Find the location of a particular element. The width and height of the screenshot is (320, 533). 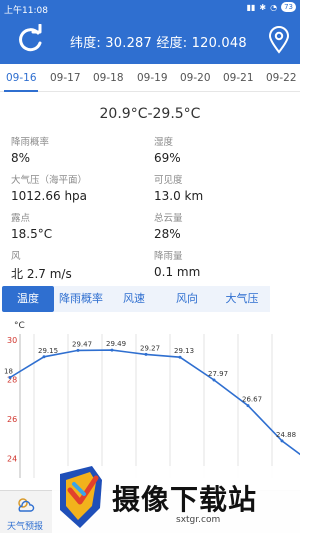

chart-data-label: 18 is located at coordinates (8, 371).